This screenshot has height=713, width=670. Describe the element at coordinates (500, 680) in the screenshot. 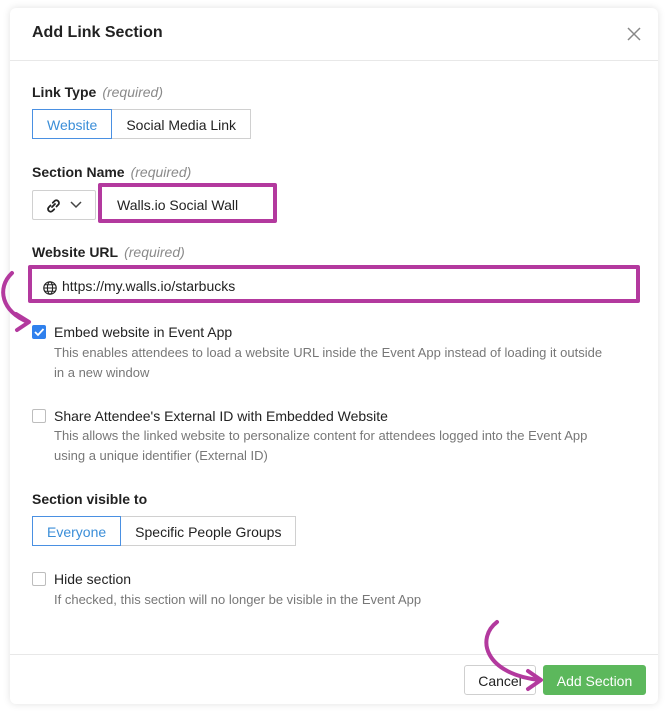

I see `cancel-button: Cancel` at that location.